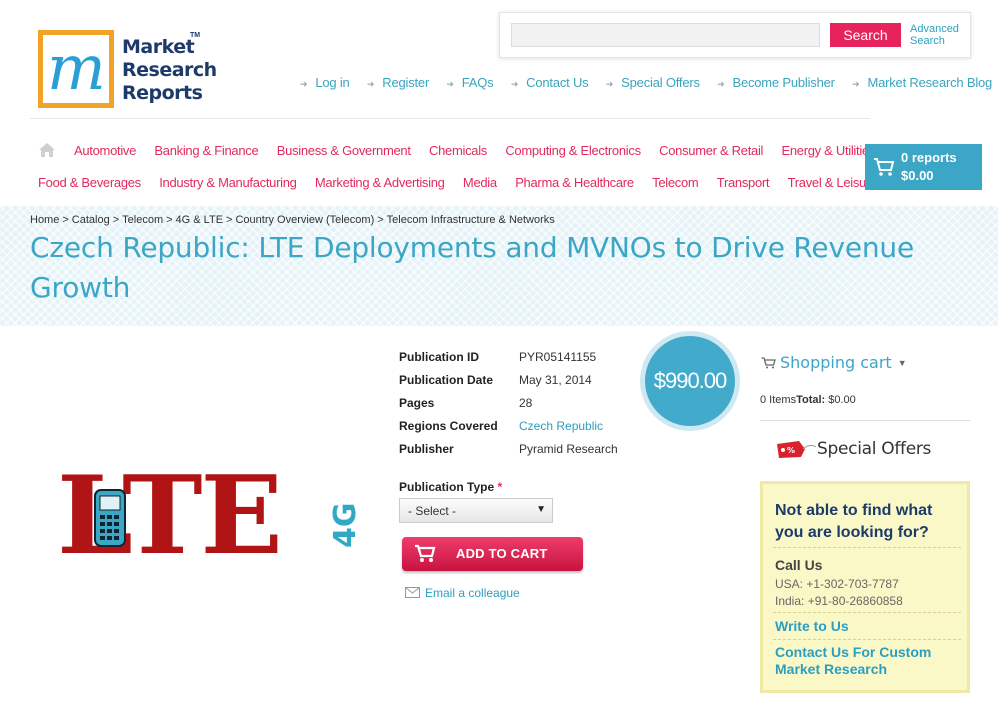 The image size is (998, 703). What do you see at coordinates (500, 487) in the screenshot?
I see `required-mark: *` at bounding box center [500, 487].